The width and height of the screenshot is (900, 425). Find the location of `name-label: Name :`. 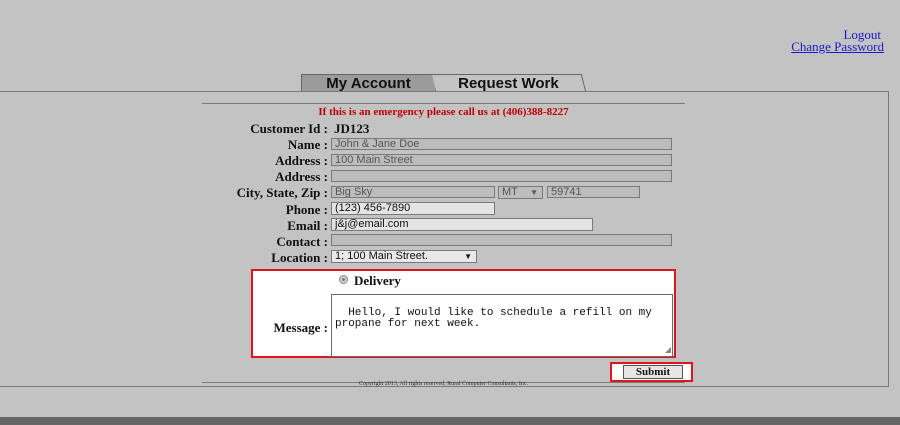

name-label: Name : is located at coordinates (307, 144).